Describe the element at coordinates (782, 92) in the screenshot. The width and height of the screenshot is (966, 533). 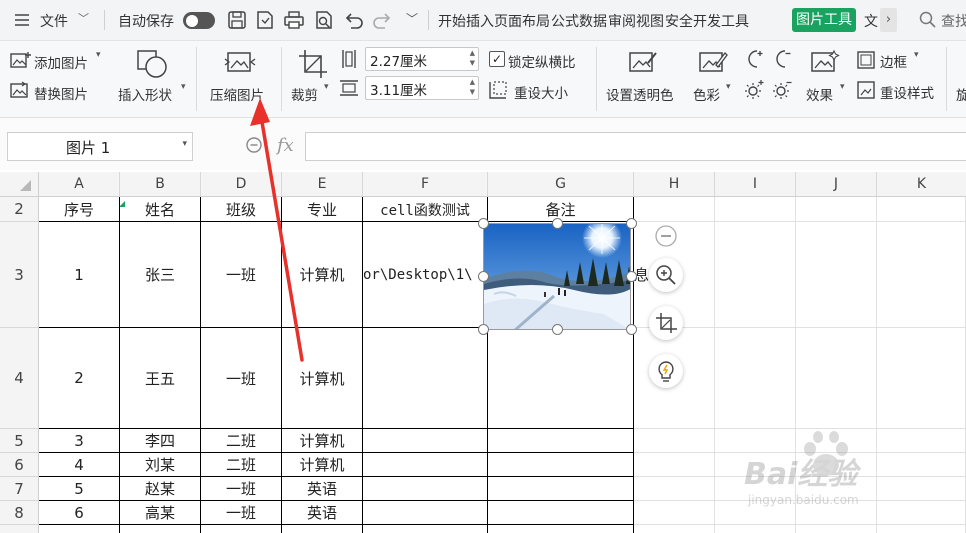
I see `decrease-brightness-icon` at that location.